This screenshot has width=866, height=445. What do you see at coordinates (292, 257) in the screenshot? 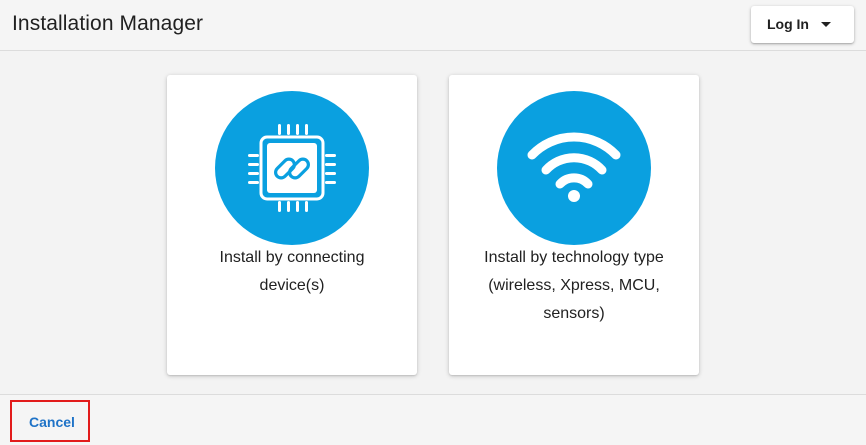
I see `card-label-line: Install by connecting` at bounding box center [292, 257].